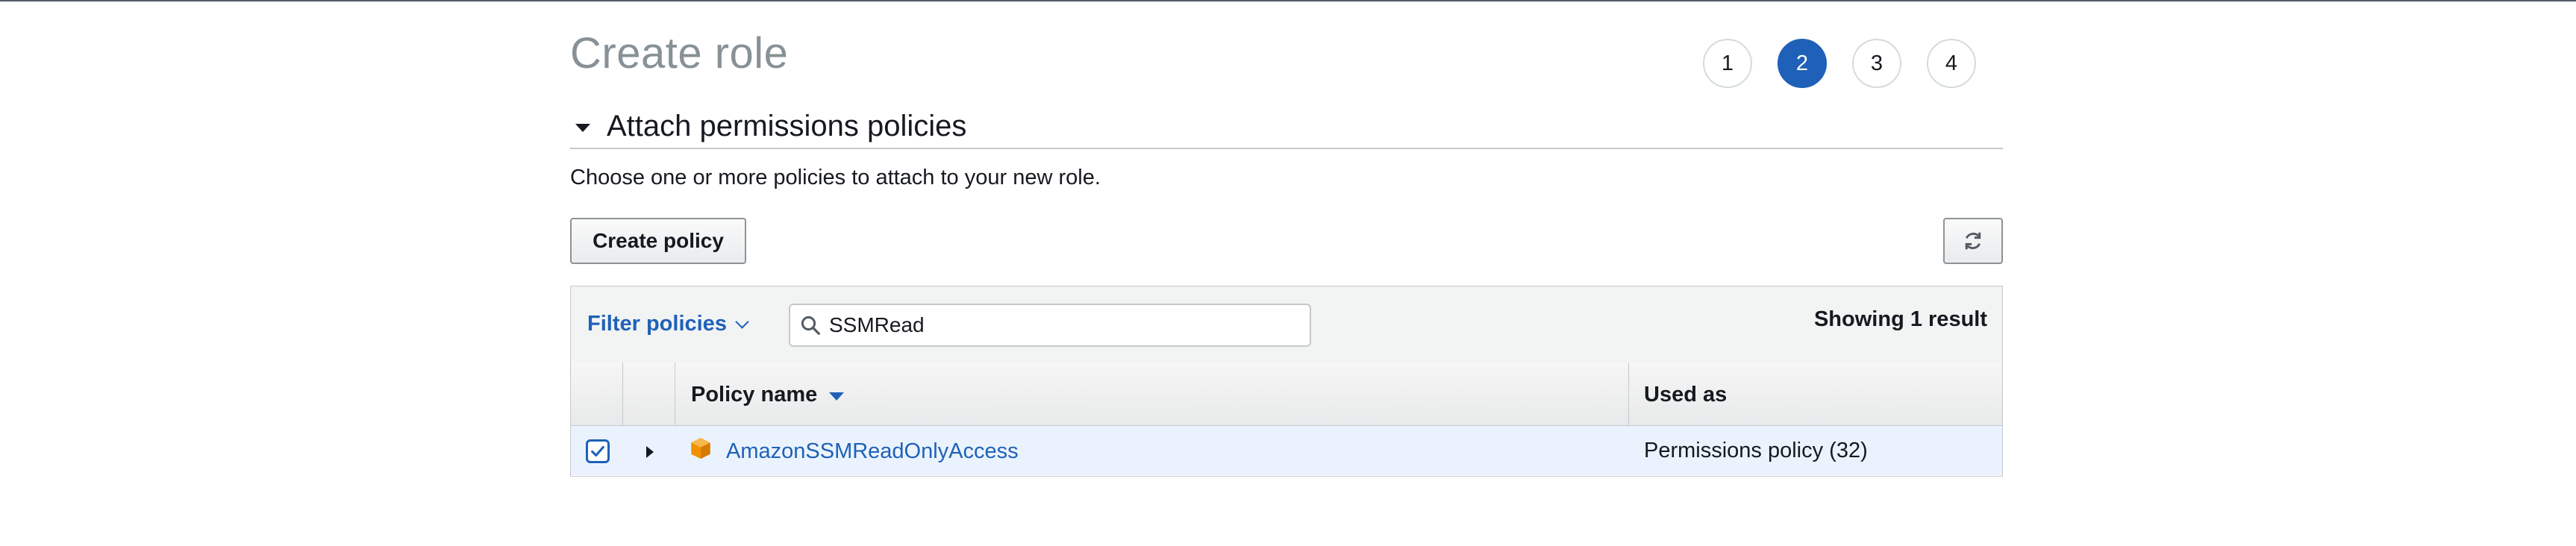 The image size is (2576, 546). Describe the element at coordinates (1053, 325) in the screenshot. I see `search-input` at that location.